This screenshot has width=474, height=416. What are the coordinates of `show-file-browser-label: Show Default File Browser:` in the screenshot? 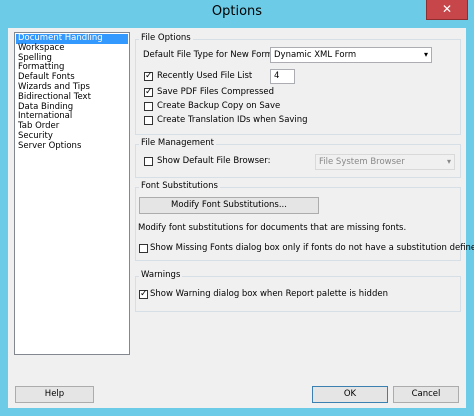 It's located at (214, 161).